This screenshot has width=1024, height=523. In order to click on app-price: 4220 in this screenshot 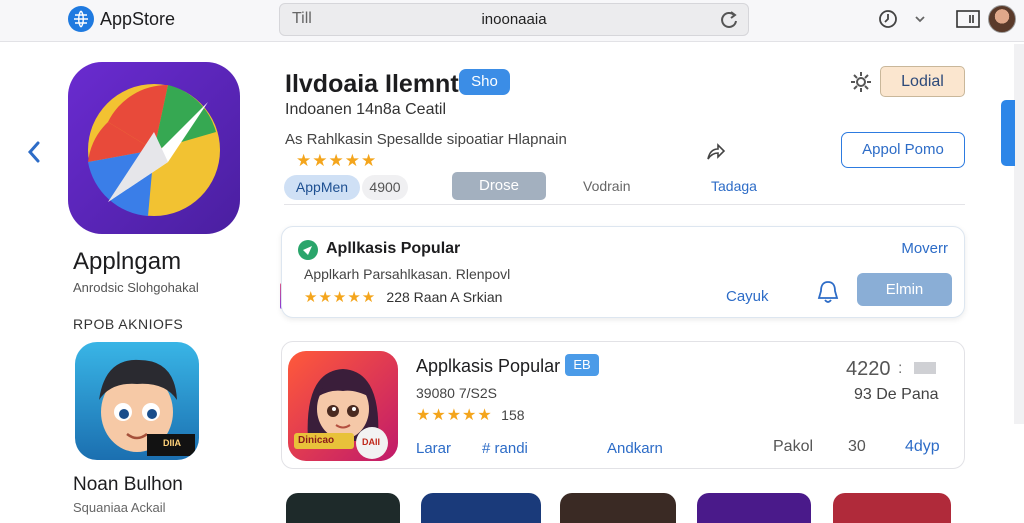, I will do `click(868, 369)`.